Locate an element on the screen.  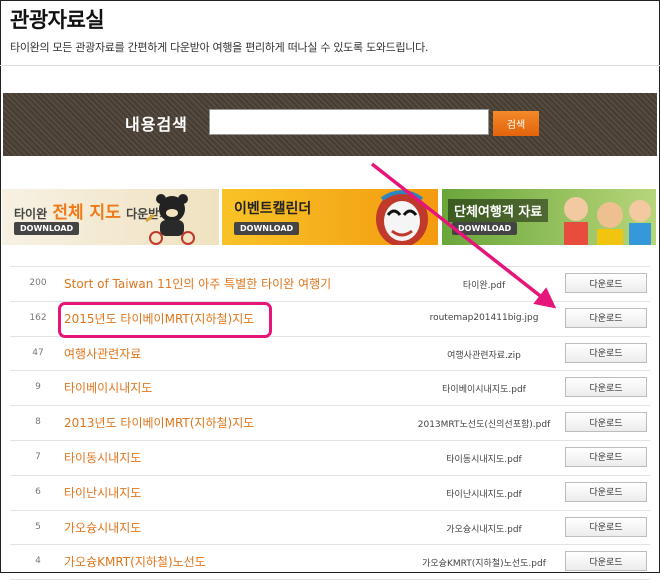
file-title-link: 가오슝시내지도 is located at coordinates (102, 527).